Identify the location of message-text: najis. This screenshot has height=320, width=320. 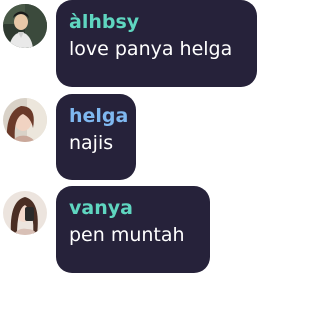
(91, 143).